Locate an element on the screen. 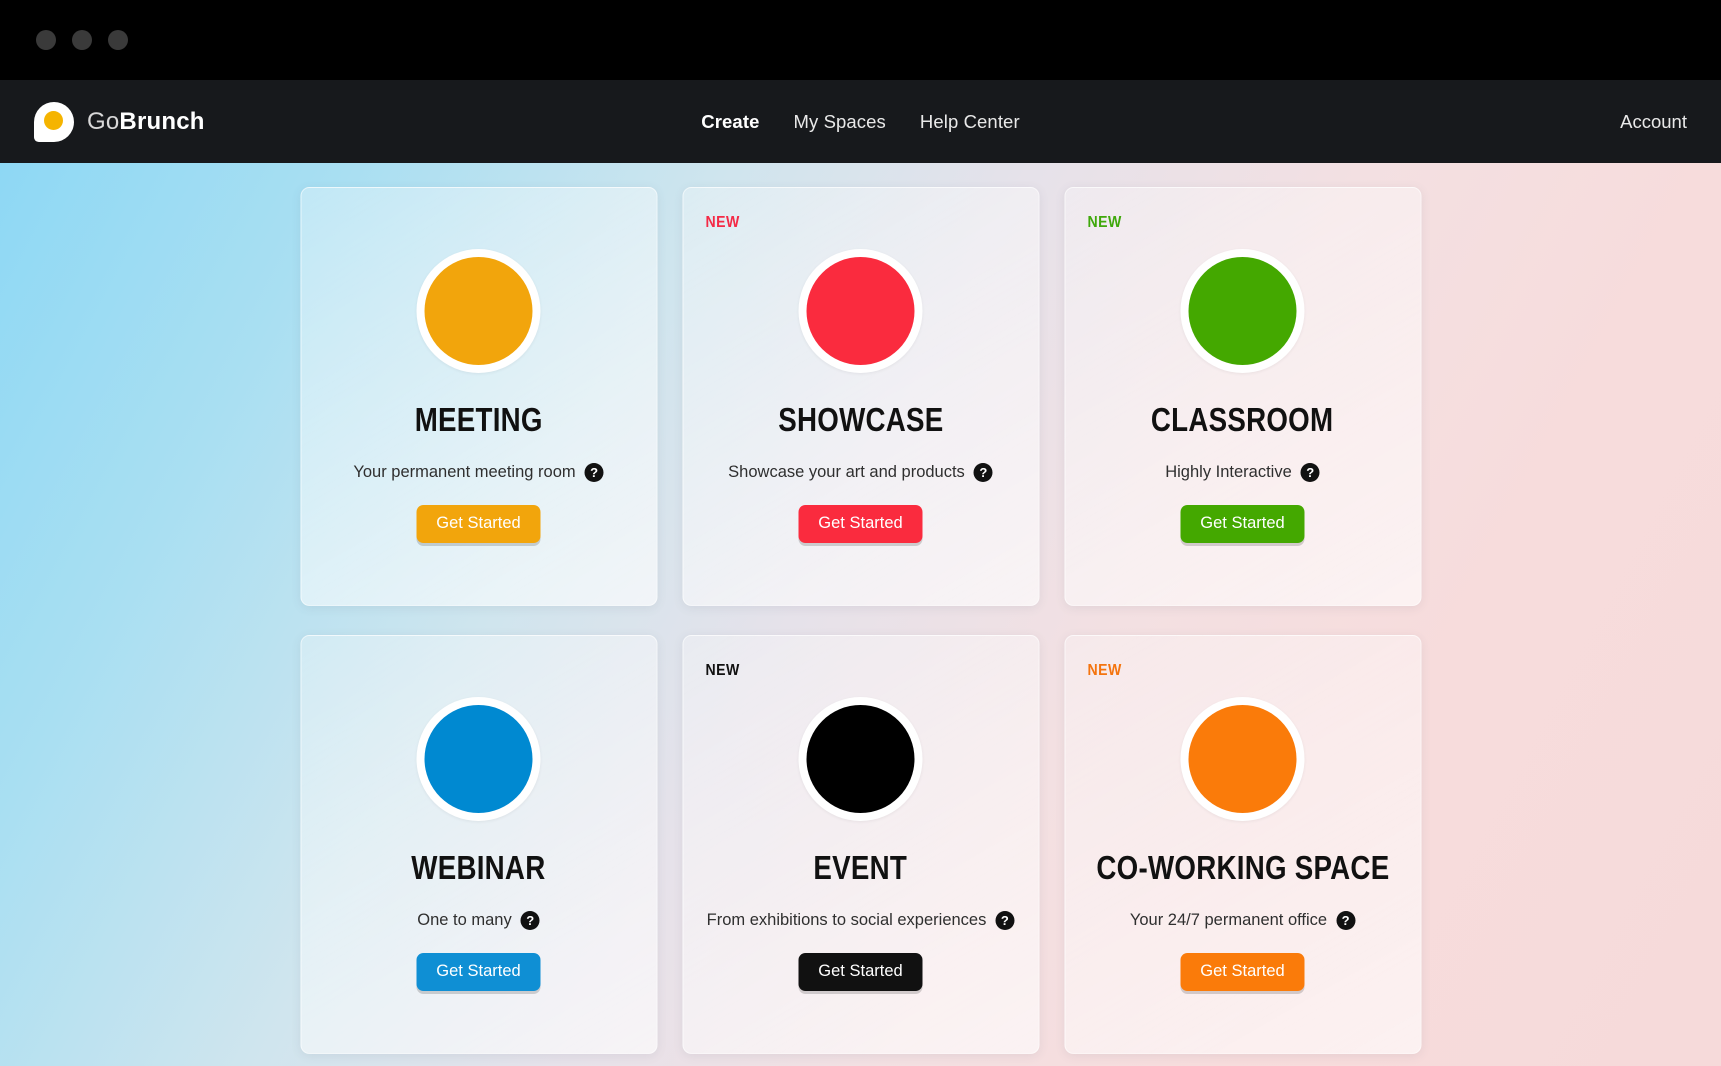  get-started-button-meeting: Get Started is located at coordinates (478, 524).